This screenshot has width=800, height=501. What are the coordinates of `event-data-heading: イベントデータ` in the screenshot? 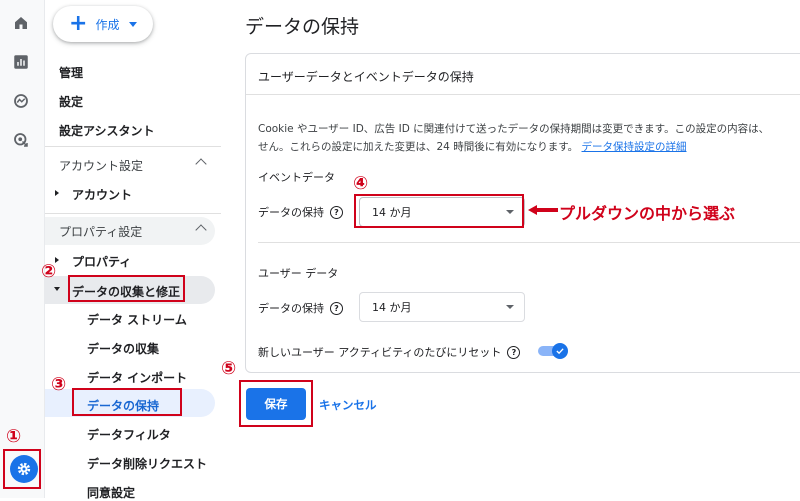 It's located at (296, 177).